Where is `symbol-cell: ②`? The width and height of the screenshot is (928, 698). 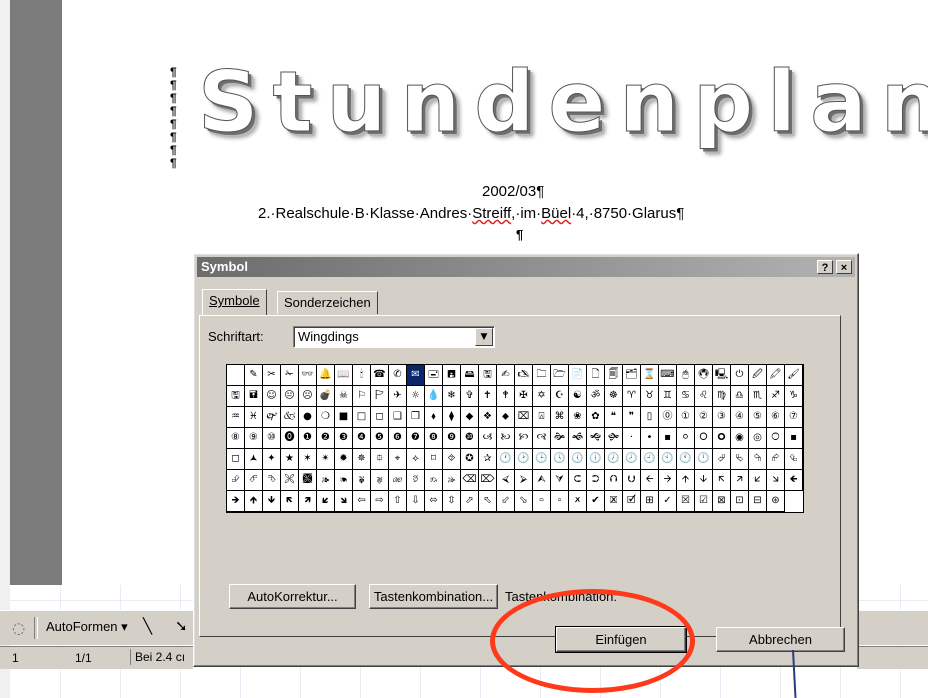
symbol-cell: ② is located at coordinates (704, 417).